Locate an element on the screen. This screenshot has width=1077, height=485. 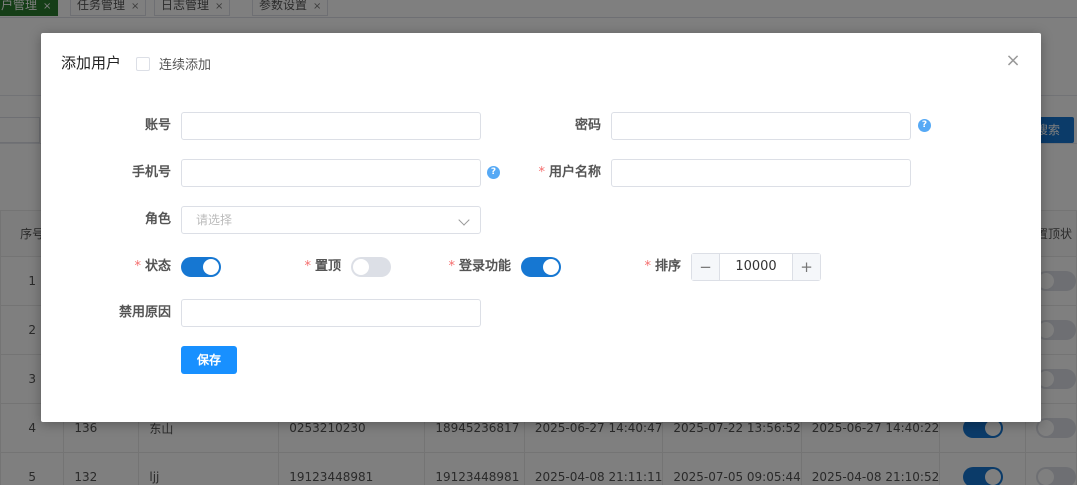
dialog-title: 添加用户 is located at coordinates (91, 63).